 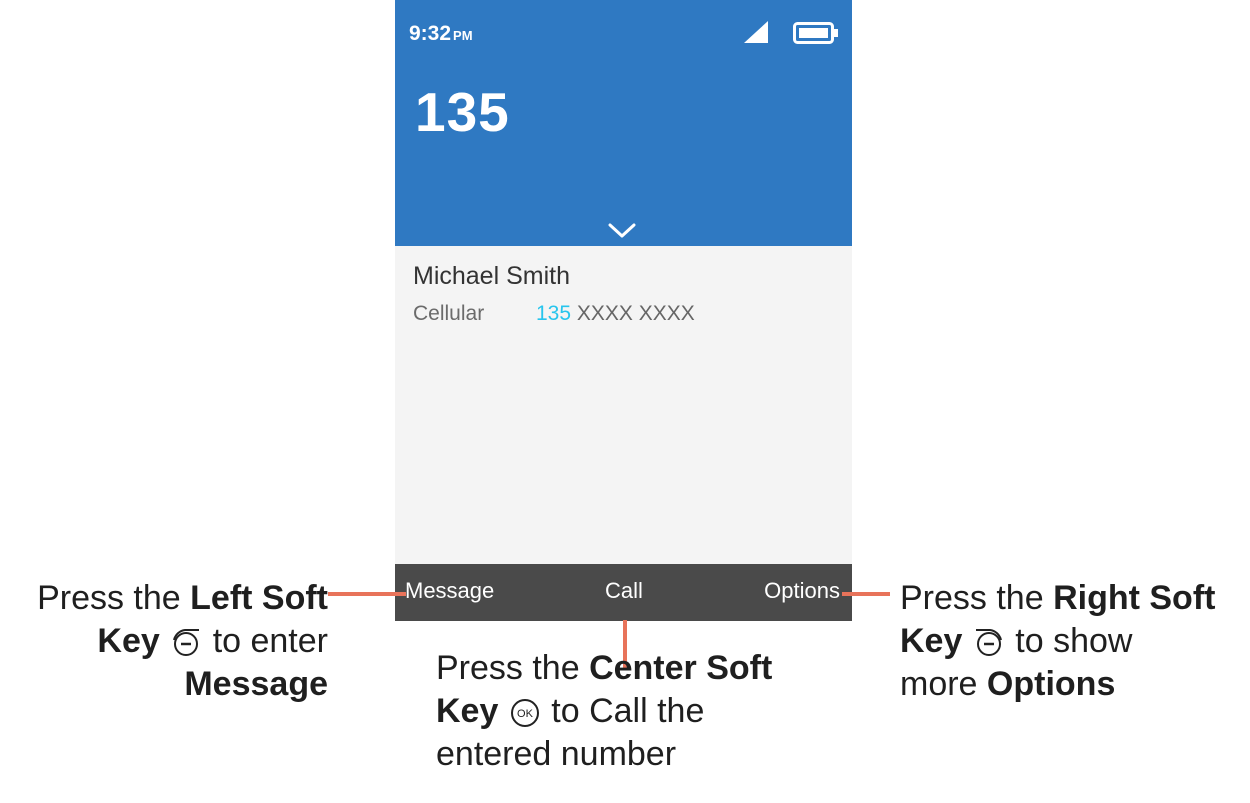 I want to click on softkey-call: Call, so click(x=624, y=591).